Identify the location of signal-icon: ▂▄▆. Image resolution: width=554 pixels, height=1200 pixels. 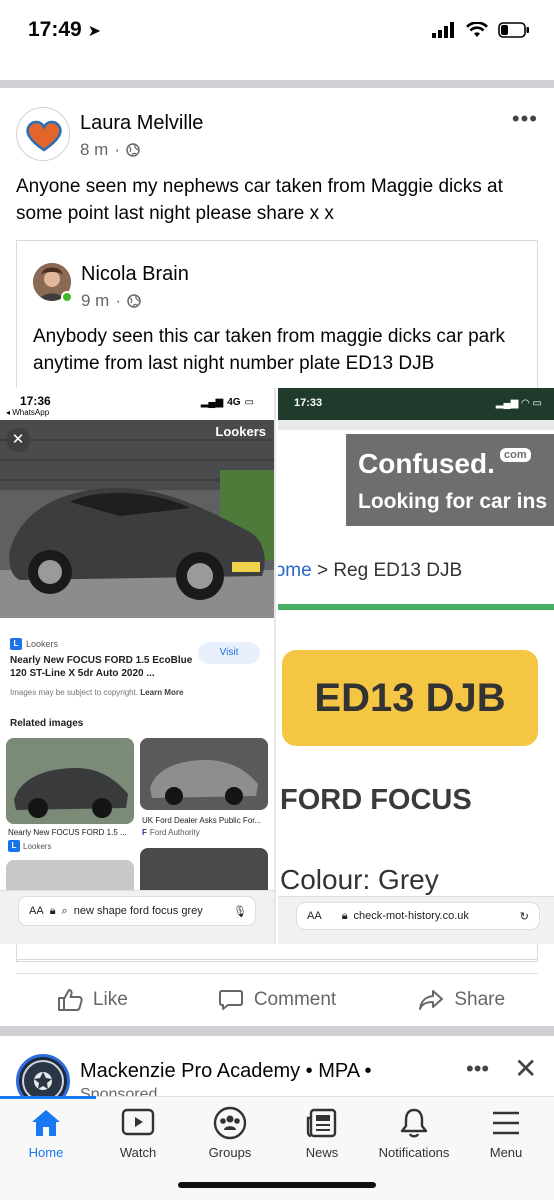
(212, 402).